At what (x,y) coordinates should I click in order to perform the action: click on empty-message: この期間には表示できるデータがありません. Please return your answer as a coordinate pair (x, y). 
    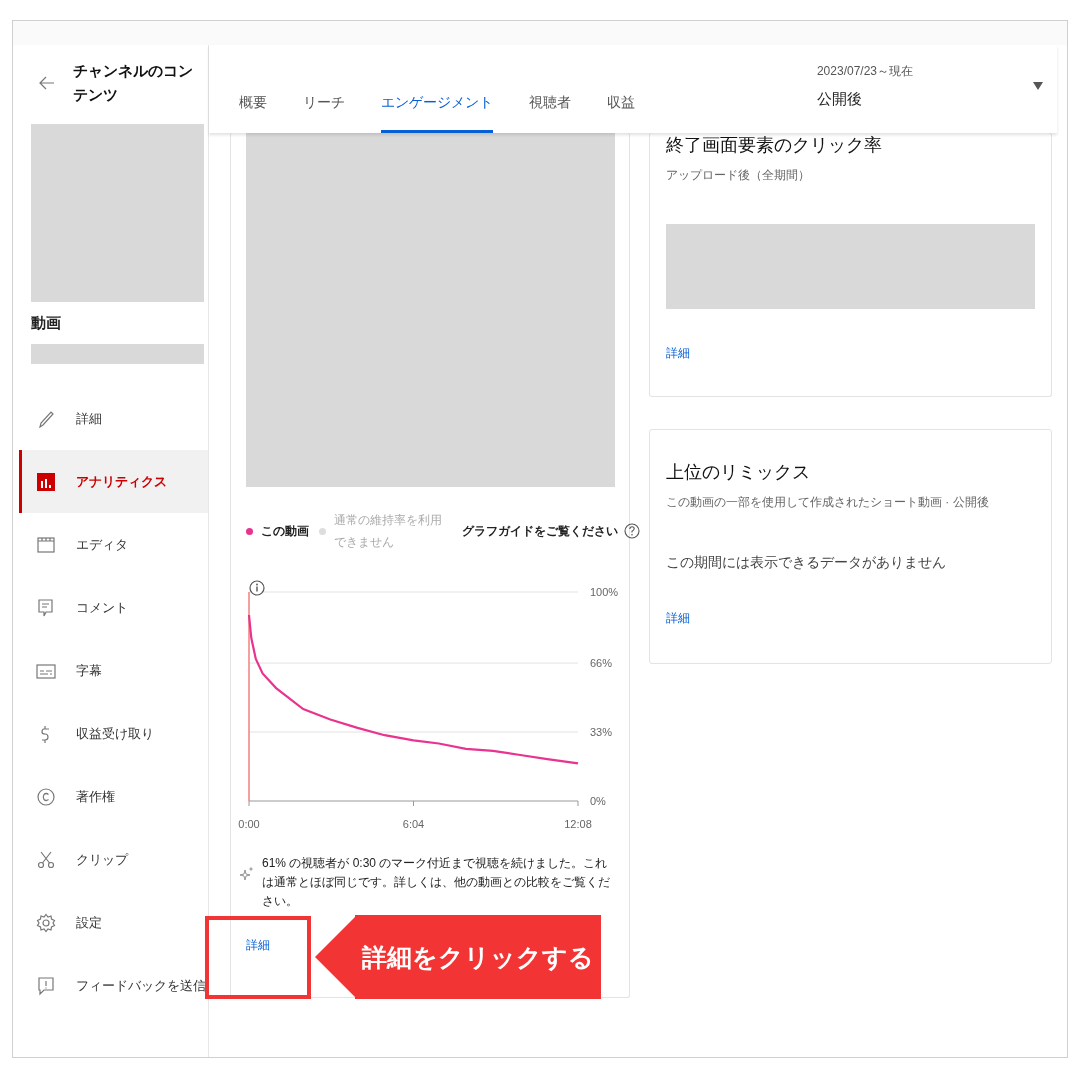
    Looking at the image, I should click on (806, 563).